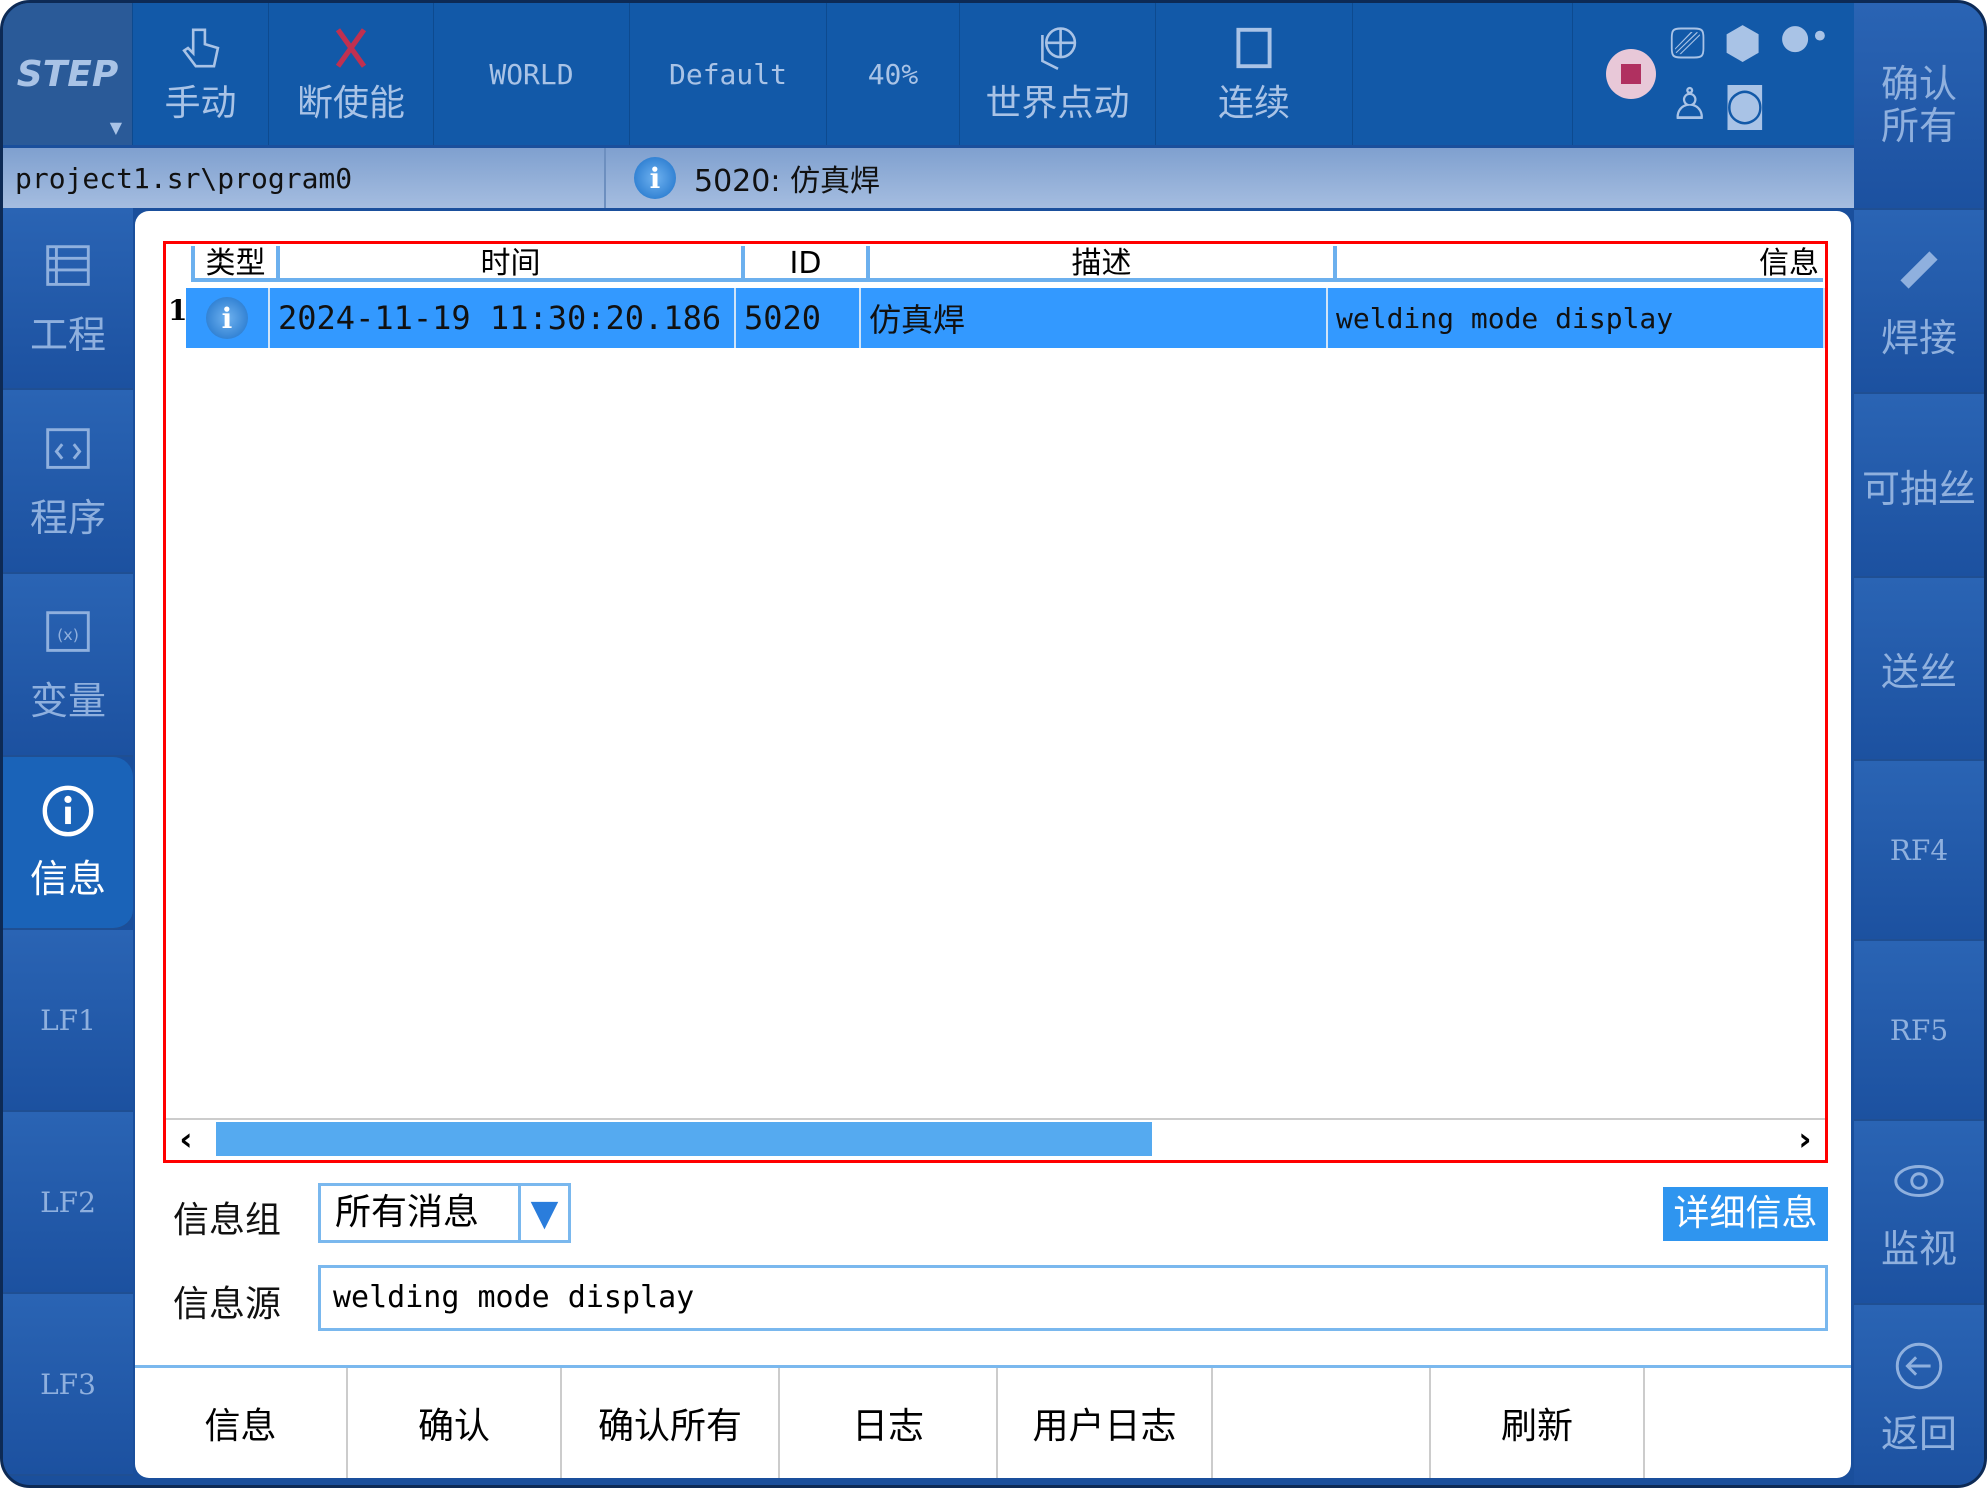 The width and height of the screenshot is (1987, 1488). What do you see at coordinates (1105, 1423) in the screenshot?
I see `bottom-button-user-log: 用户日志` at bounding box center [1105, 1423].